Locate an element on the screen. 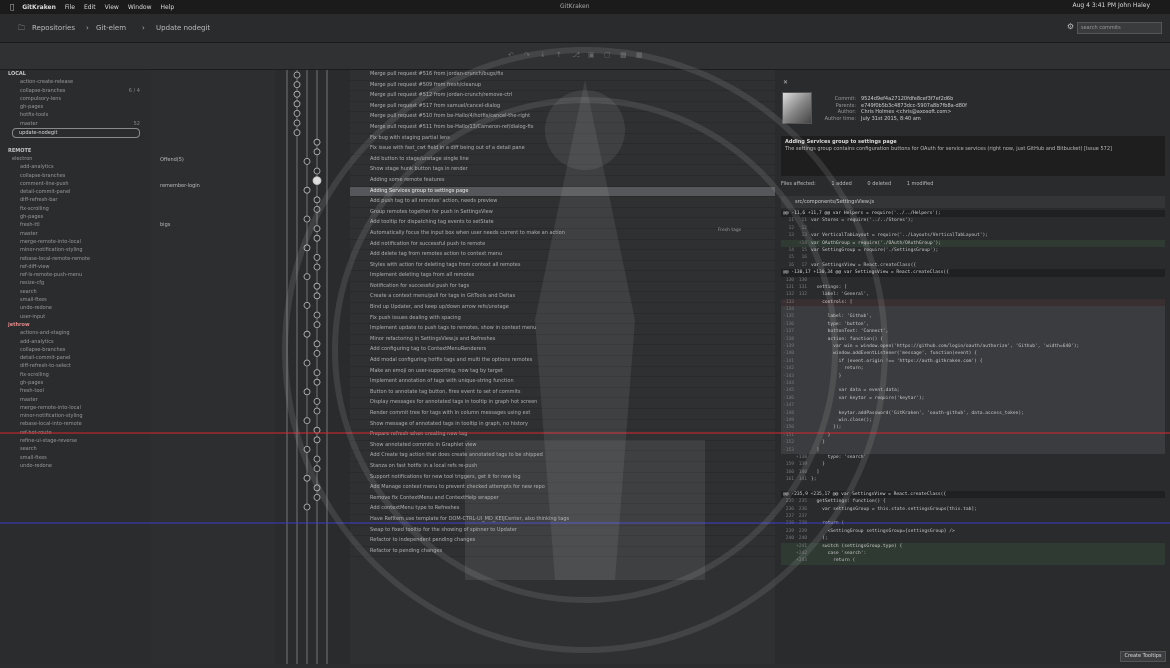  sidebar-item-local: collapse-branches 6 / 4 is located at coordinates (75, 91).